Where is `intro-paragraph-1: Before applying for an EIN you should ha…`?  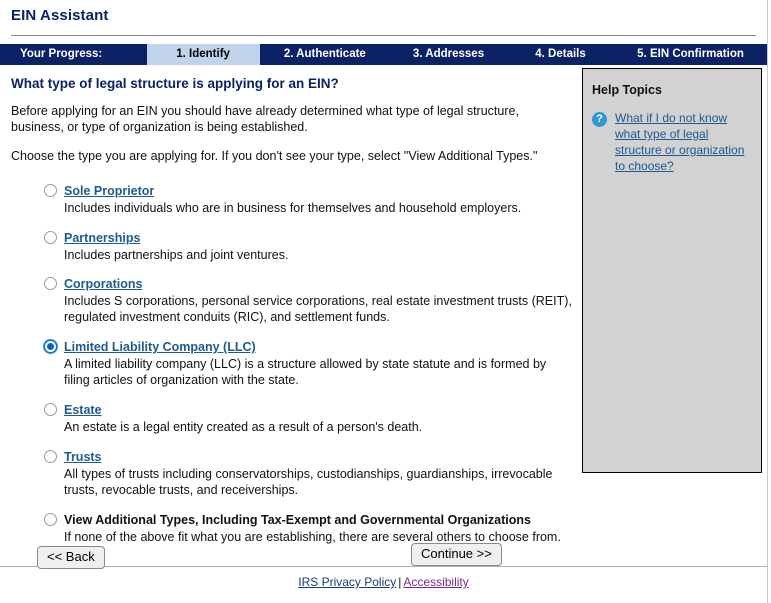 intro-paragraph-1: Before applying for an EIN you should ha… is located at coordinates (265, 119).